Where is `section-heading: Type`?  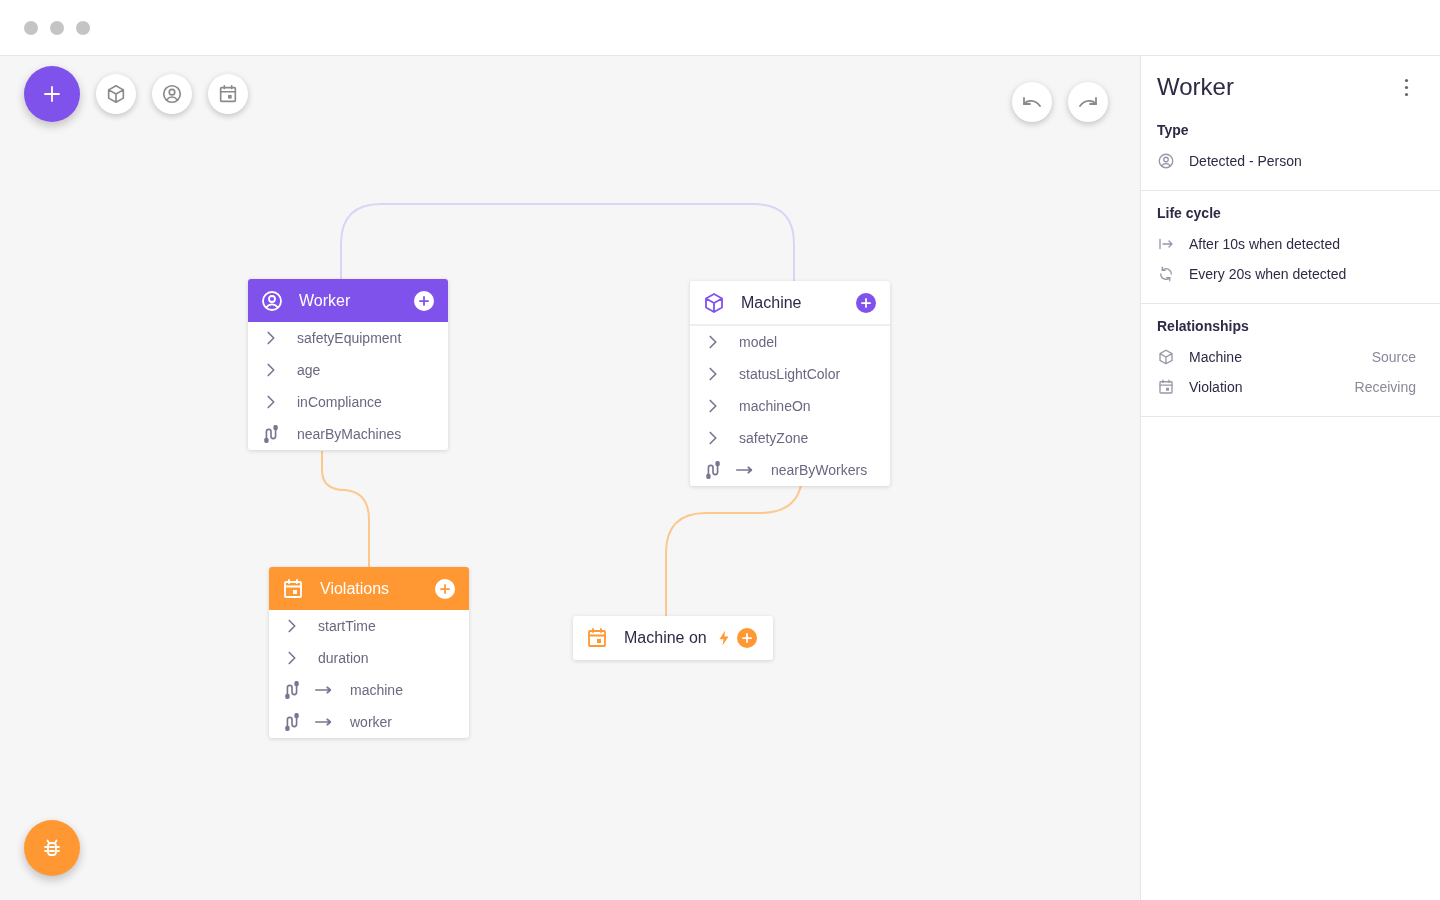 section-heading: Type is located at coordinates (1173, 130).